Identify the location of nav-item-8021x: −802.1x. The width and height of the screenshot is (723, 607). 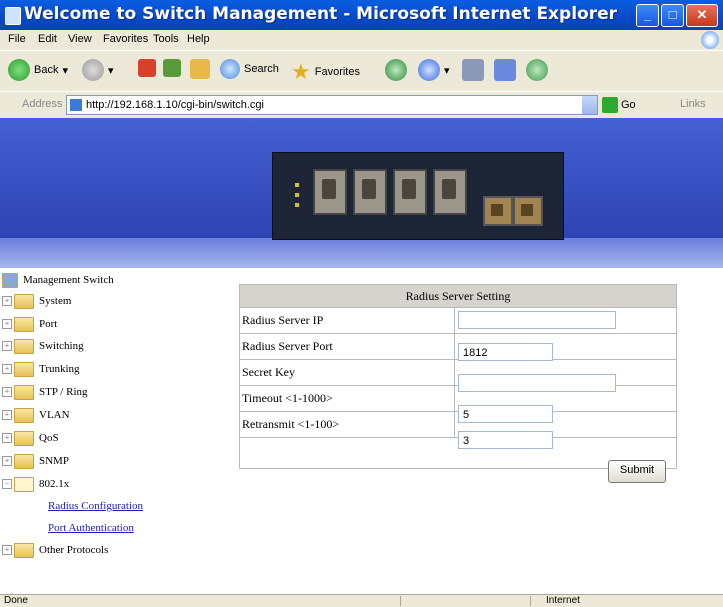
(34, 484).